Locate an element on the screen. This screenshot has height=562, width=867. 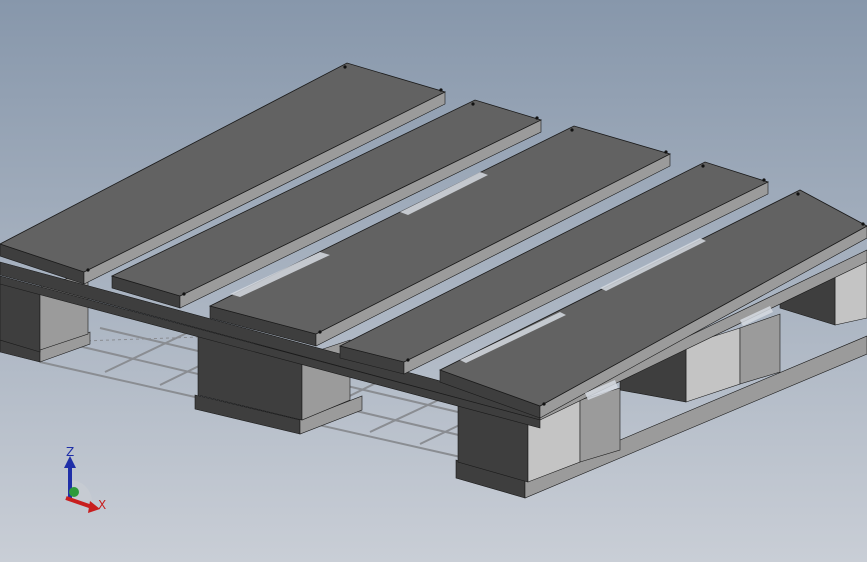
x-axis-label: X is located at coordinates (102, 505).